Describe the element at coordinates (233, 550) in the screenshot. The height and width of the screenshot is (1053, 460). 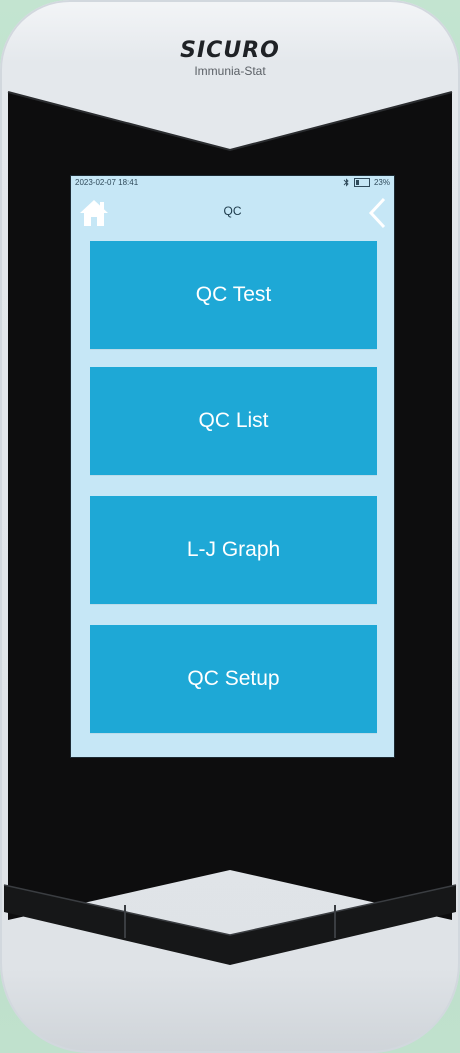
I see `lj-graph-button: L-J Graph` at that location.